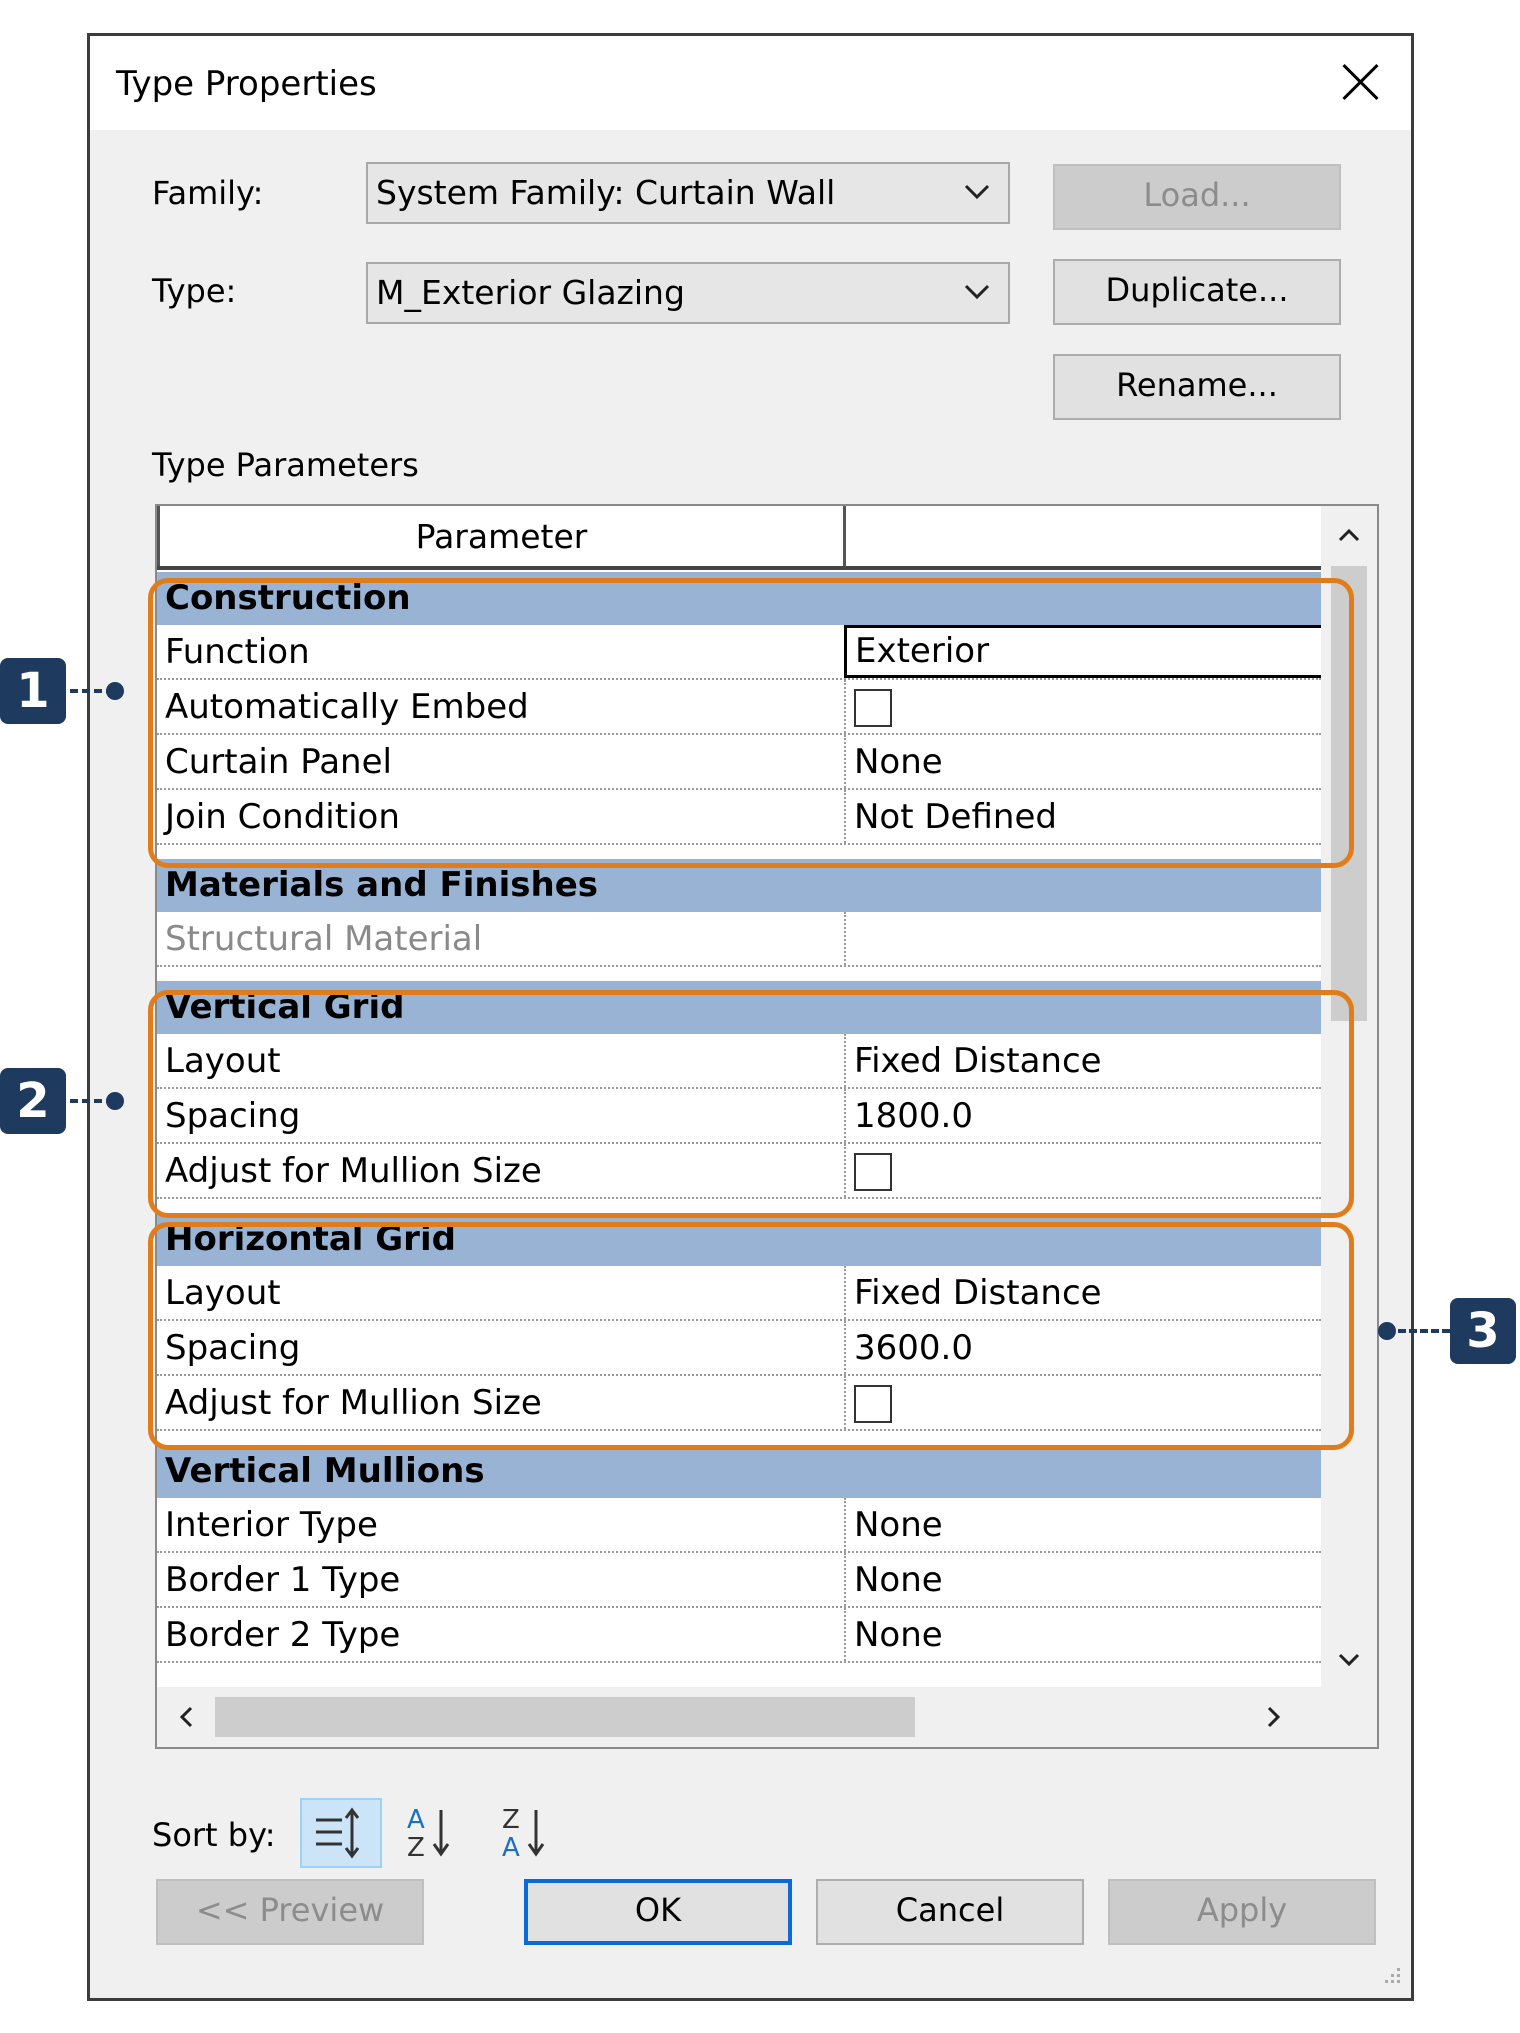  Describe the element at coordinates (1082, 938) in the screenshot. I see `parameter-value` at that location.